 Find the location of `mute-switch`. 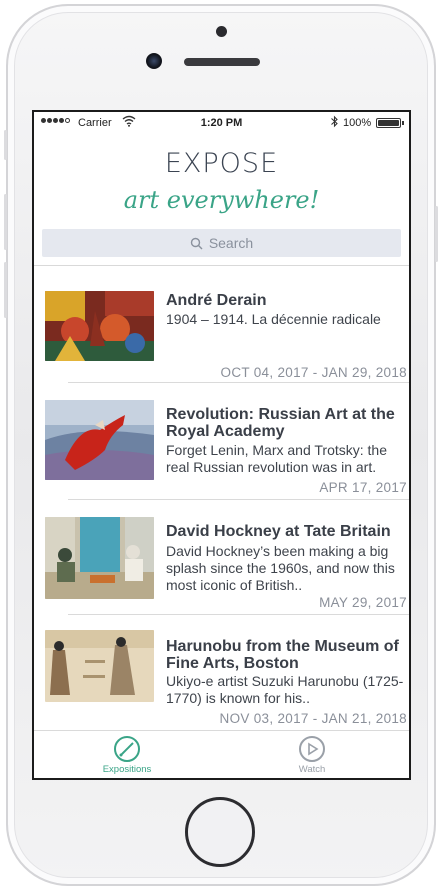

mute-switch is located at coordinates (5, 145).